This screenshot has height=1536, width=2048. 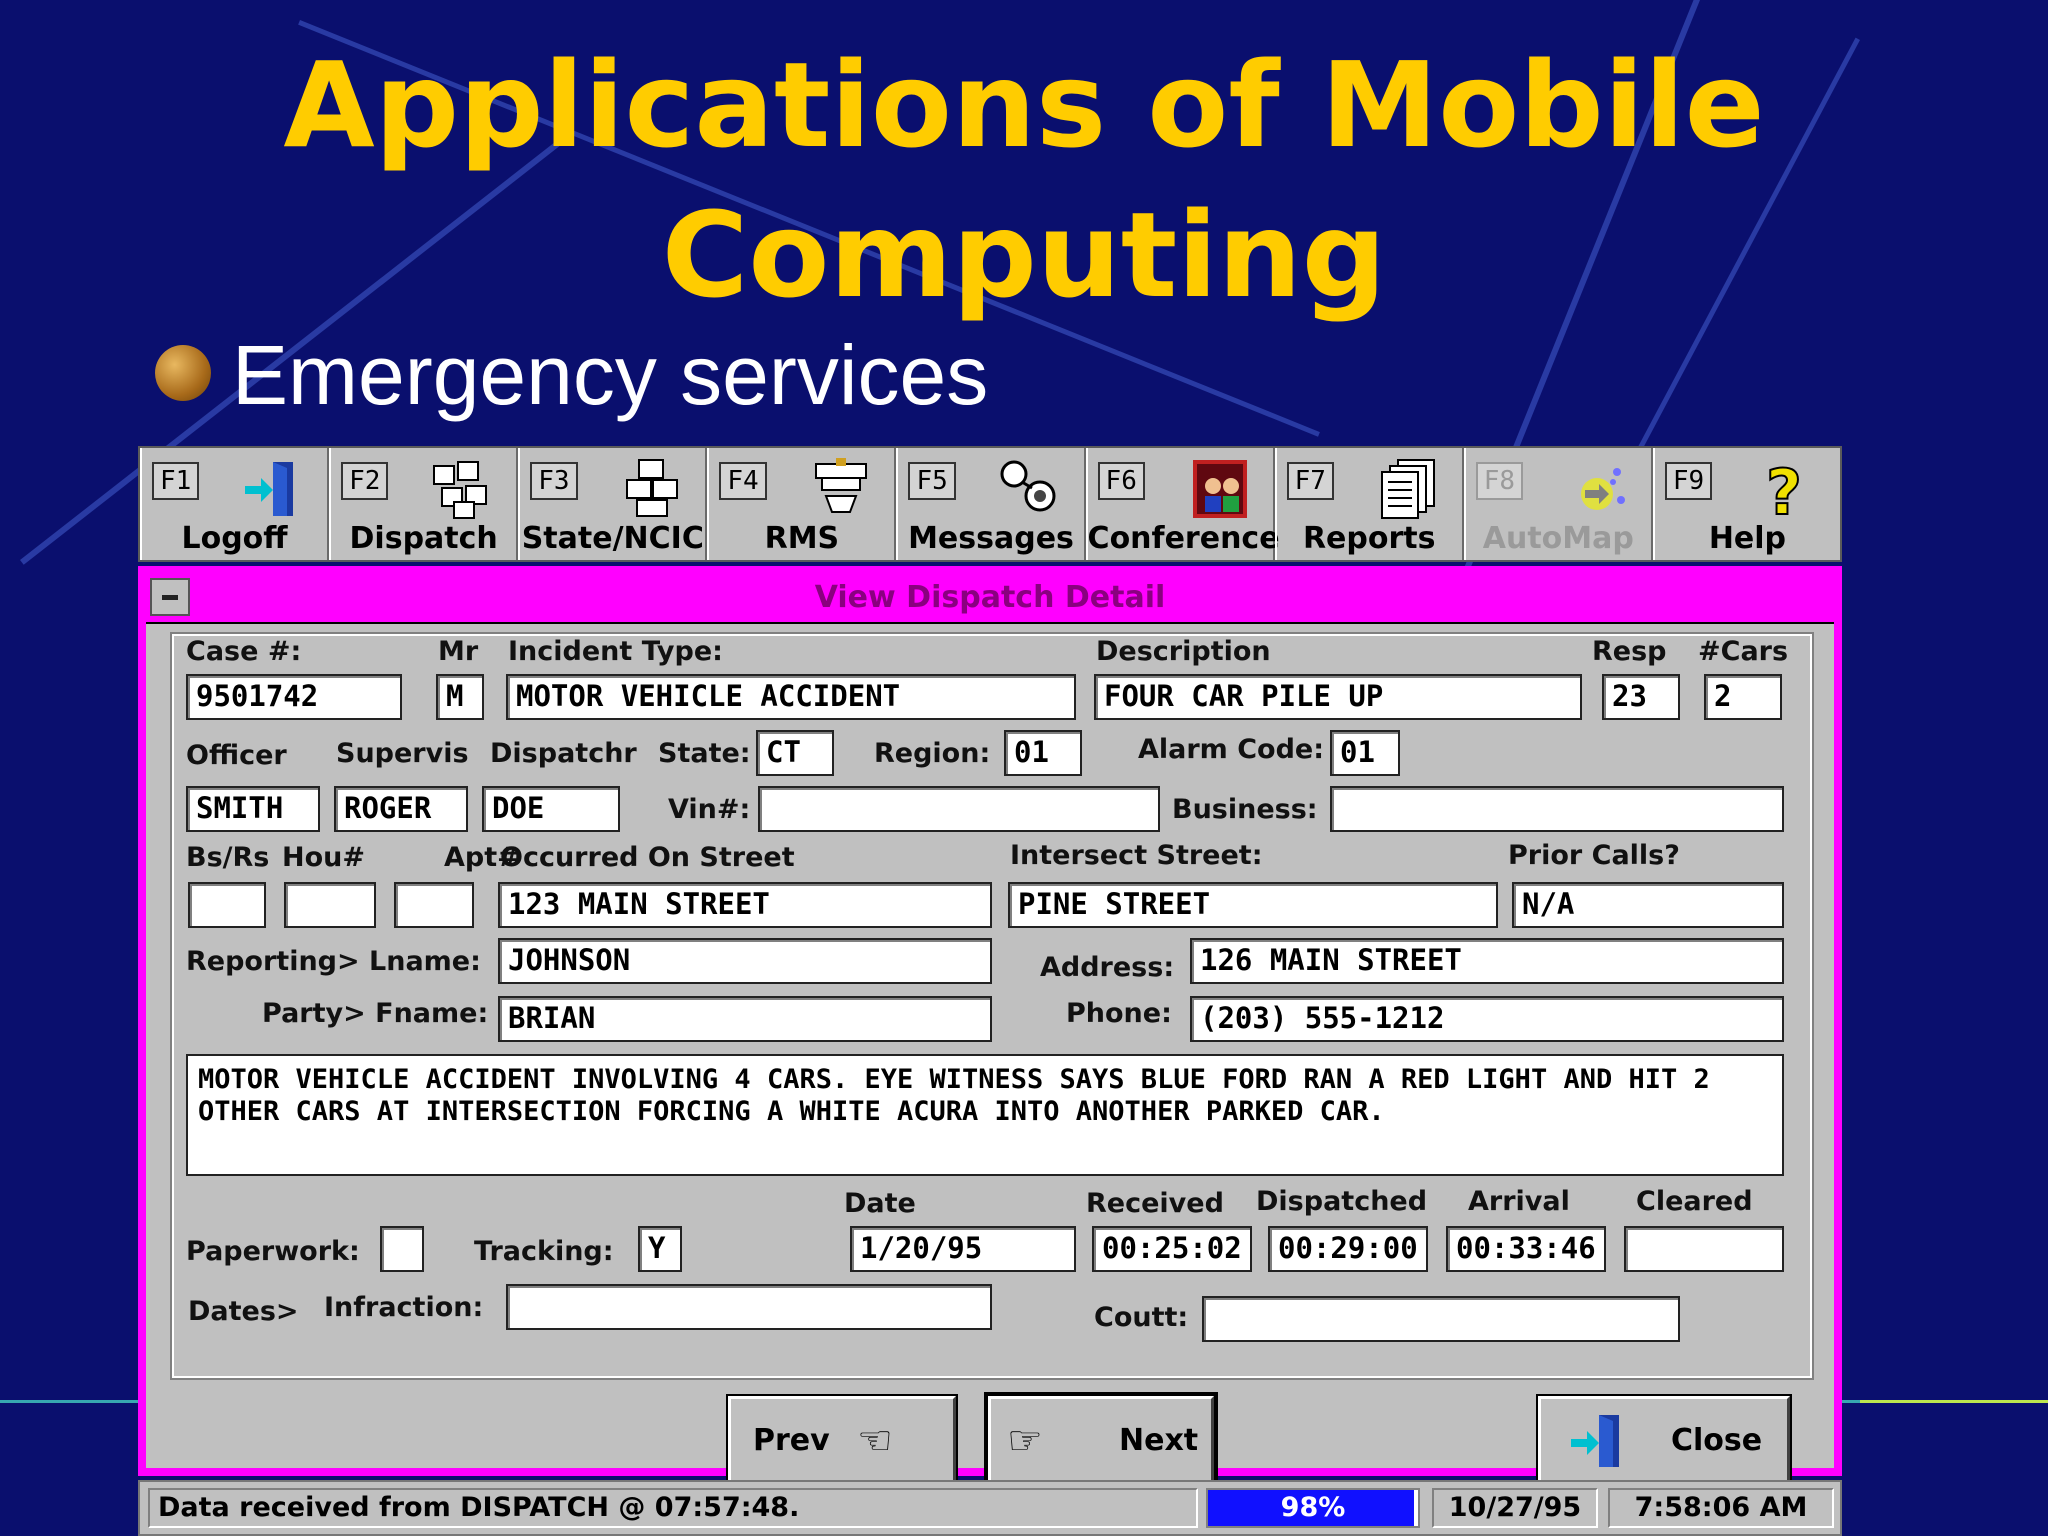 What do you see at coordinates (402, 753) in the screenshot?
I see `supervis-label: Supervis` at bounding box center [402, 753].